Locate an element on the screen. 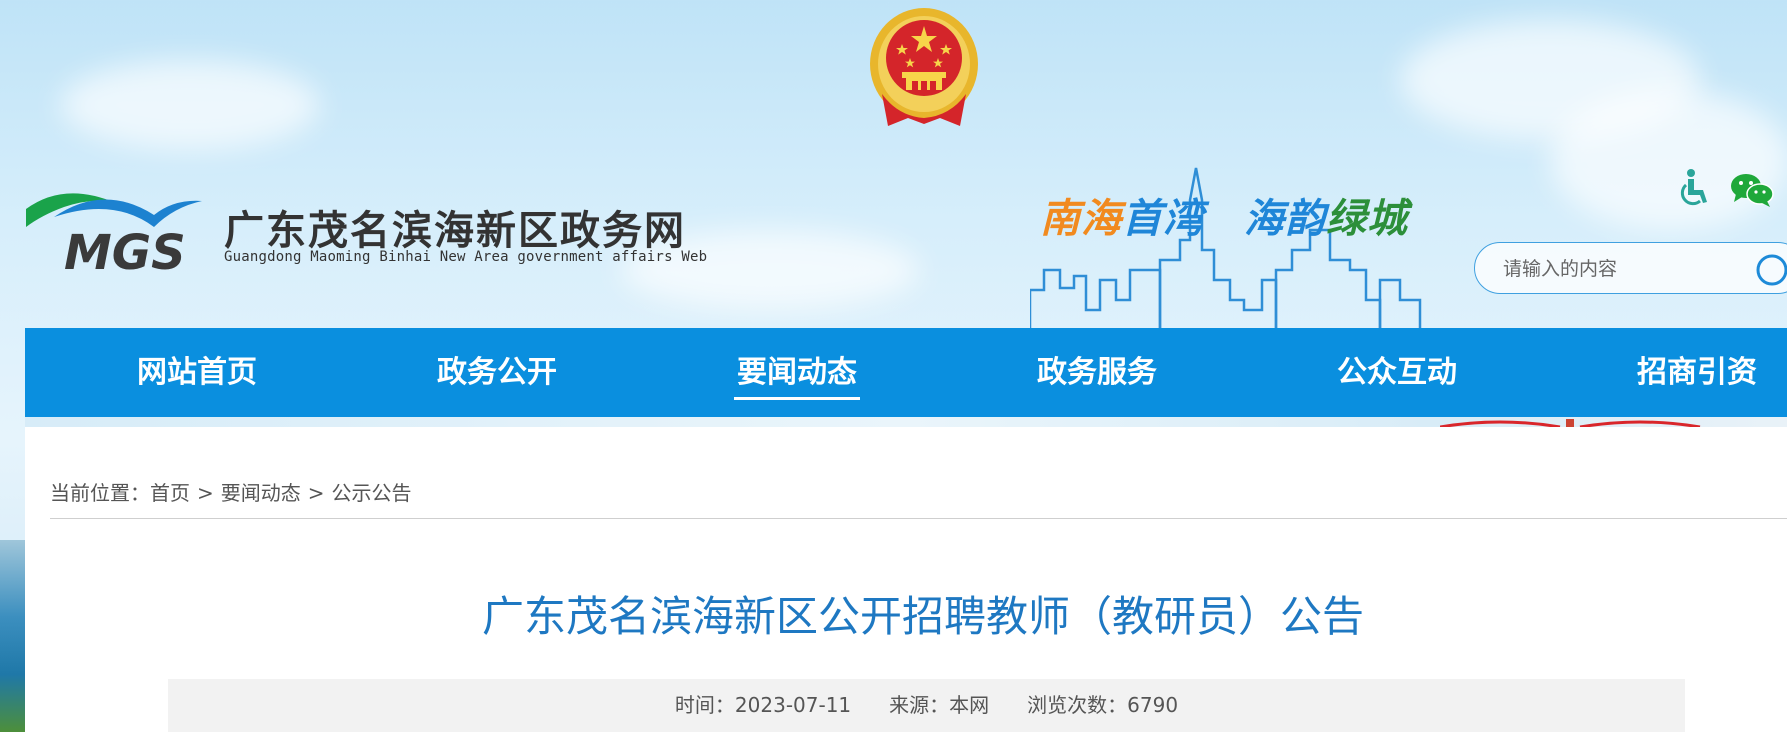 The image size is (1787, 732). nav-item-gov-affairs: 政务公开 is located at coordinates (497, 372).